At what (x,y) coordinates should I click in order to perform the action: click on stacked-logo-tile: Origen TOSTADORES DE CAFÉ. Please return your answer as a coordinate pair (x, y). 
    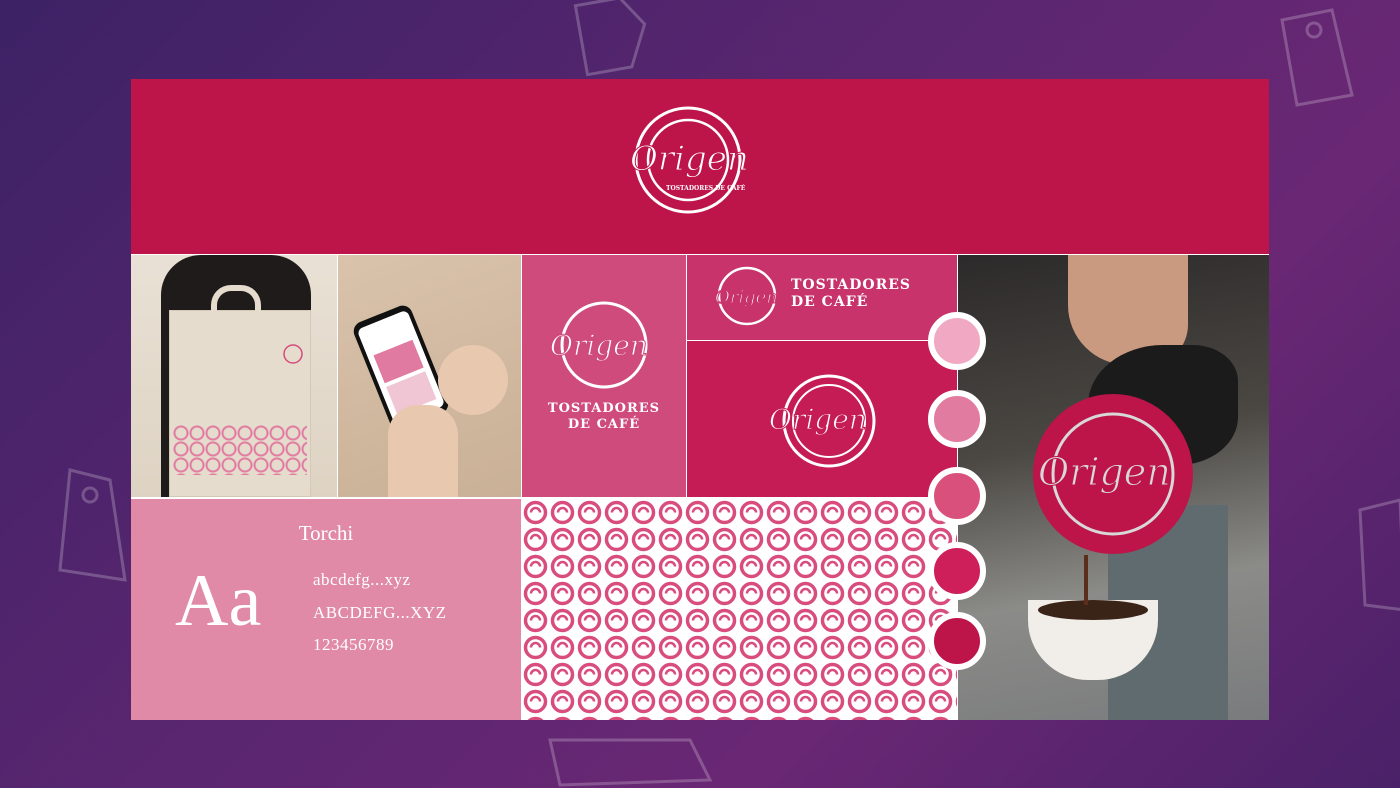
    Looking at the image, I should click on (604, 376).